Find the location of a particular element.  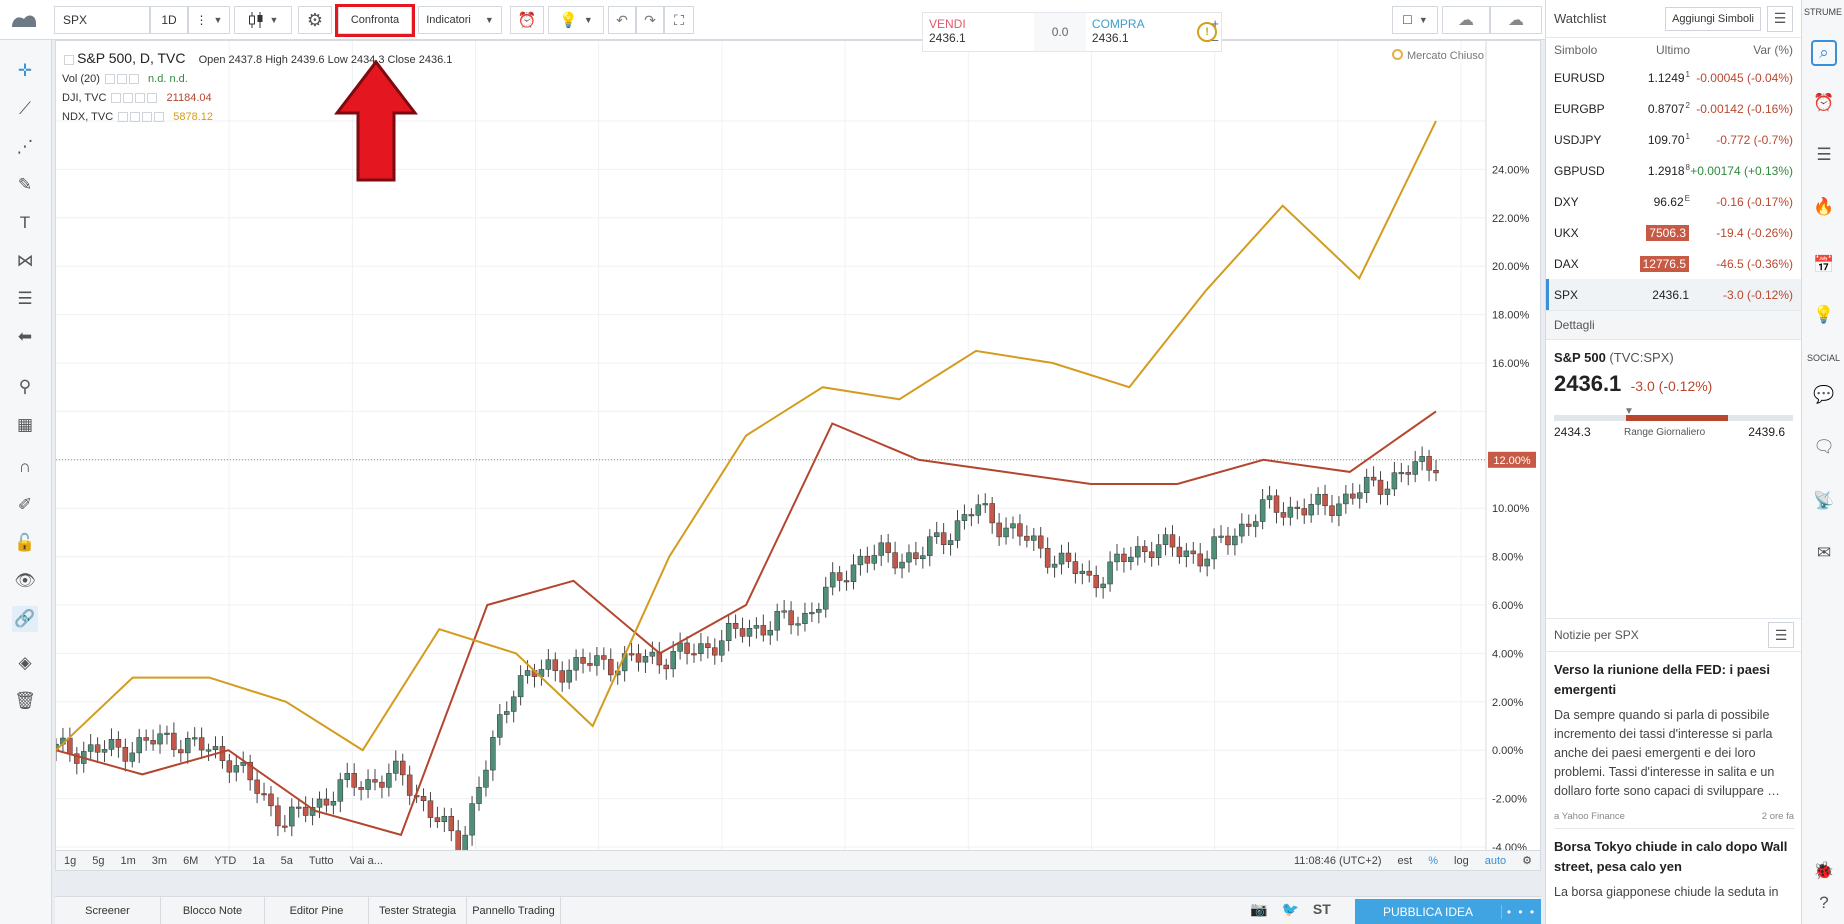

legend-vol-label: Vol (20) is located at coordinates (81, 79).